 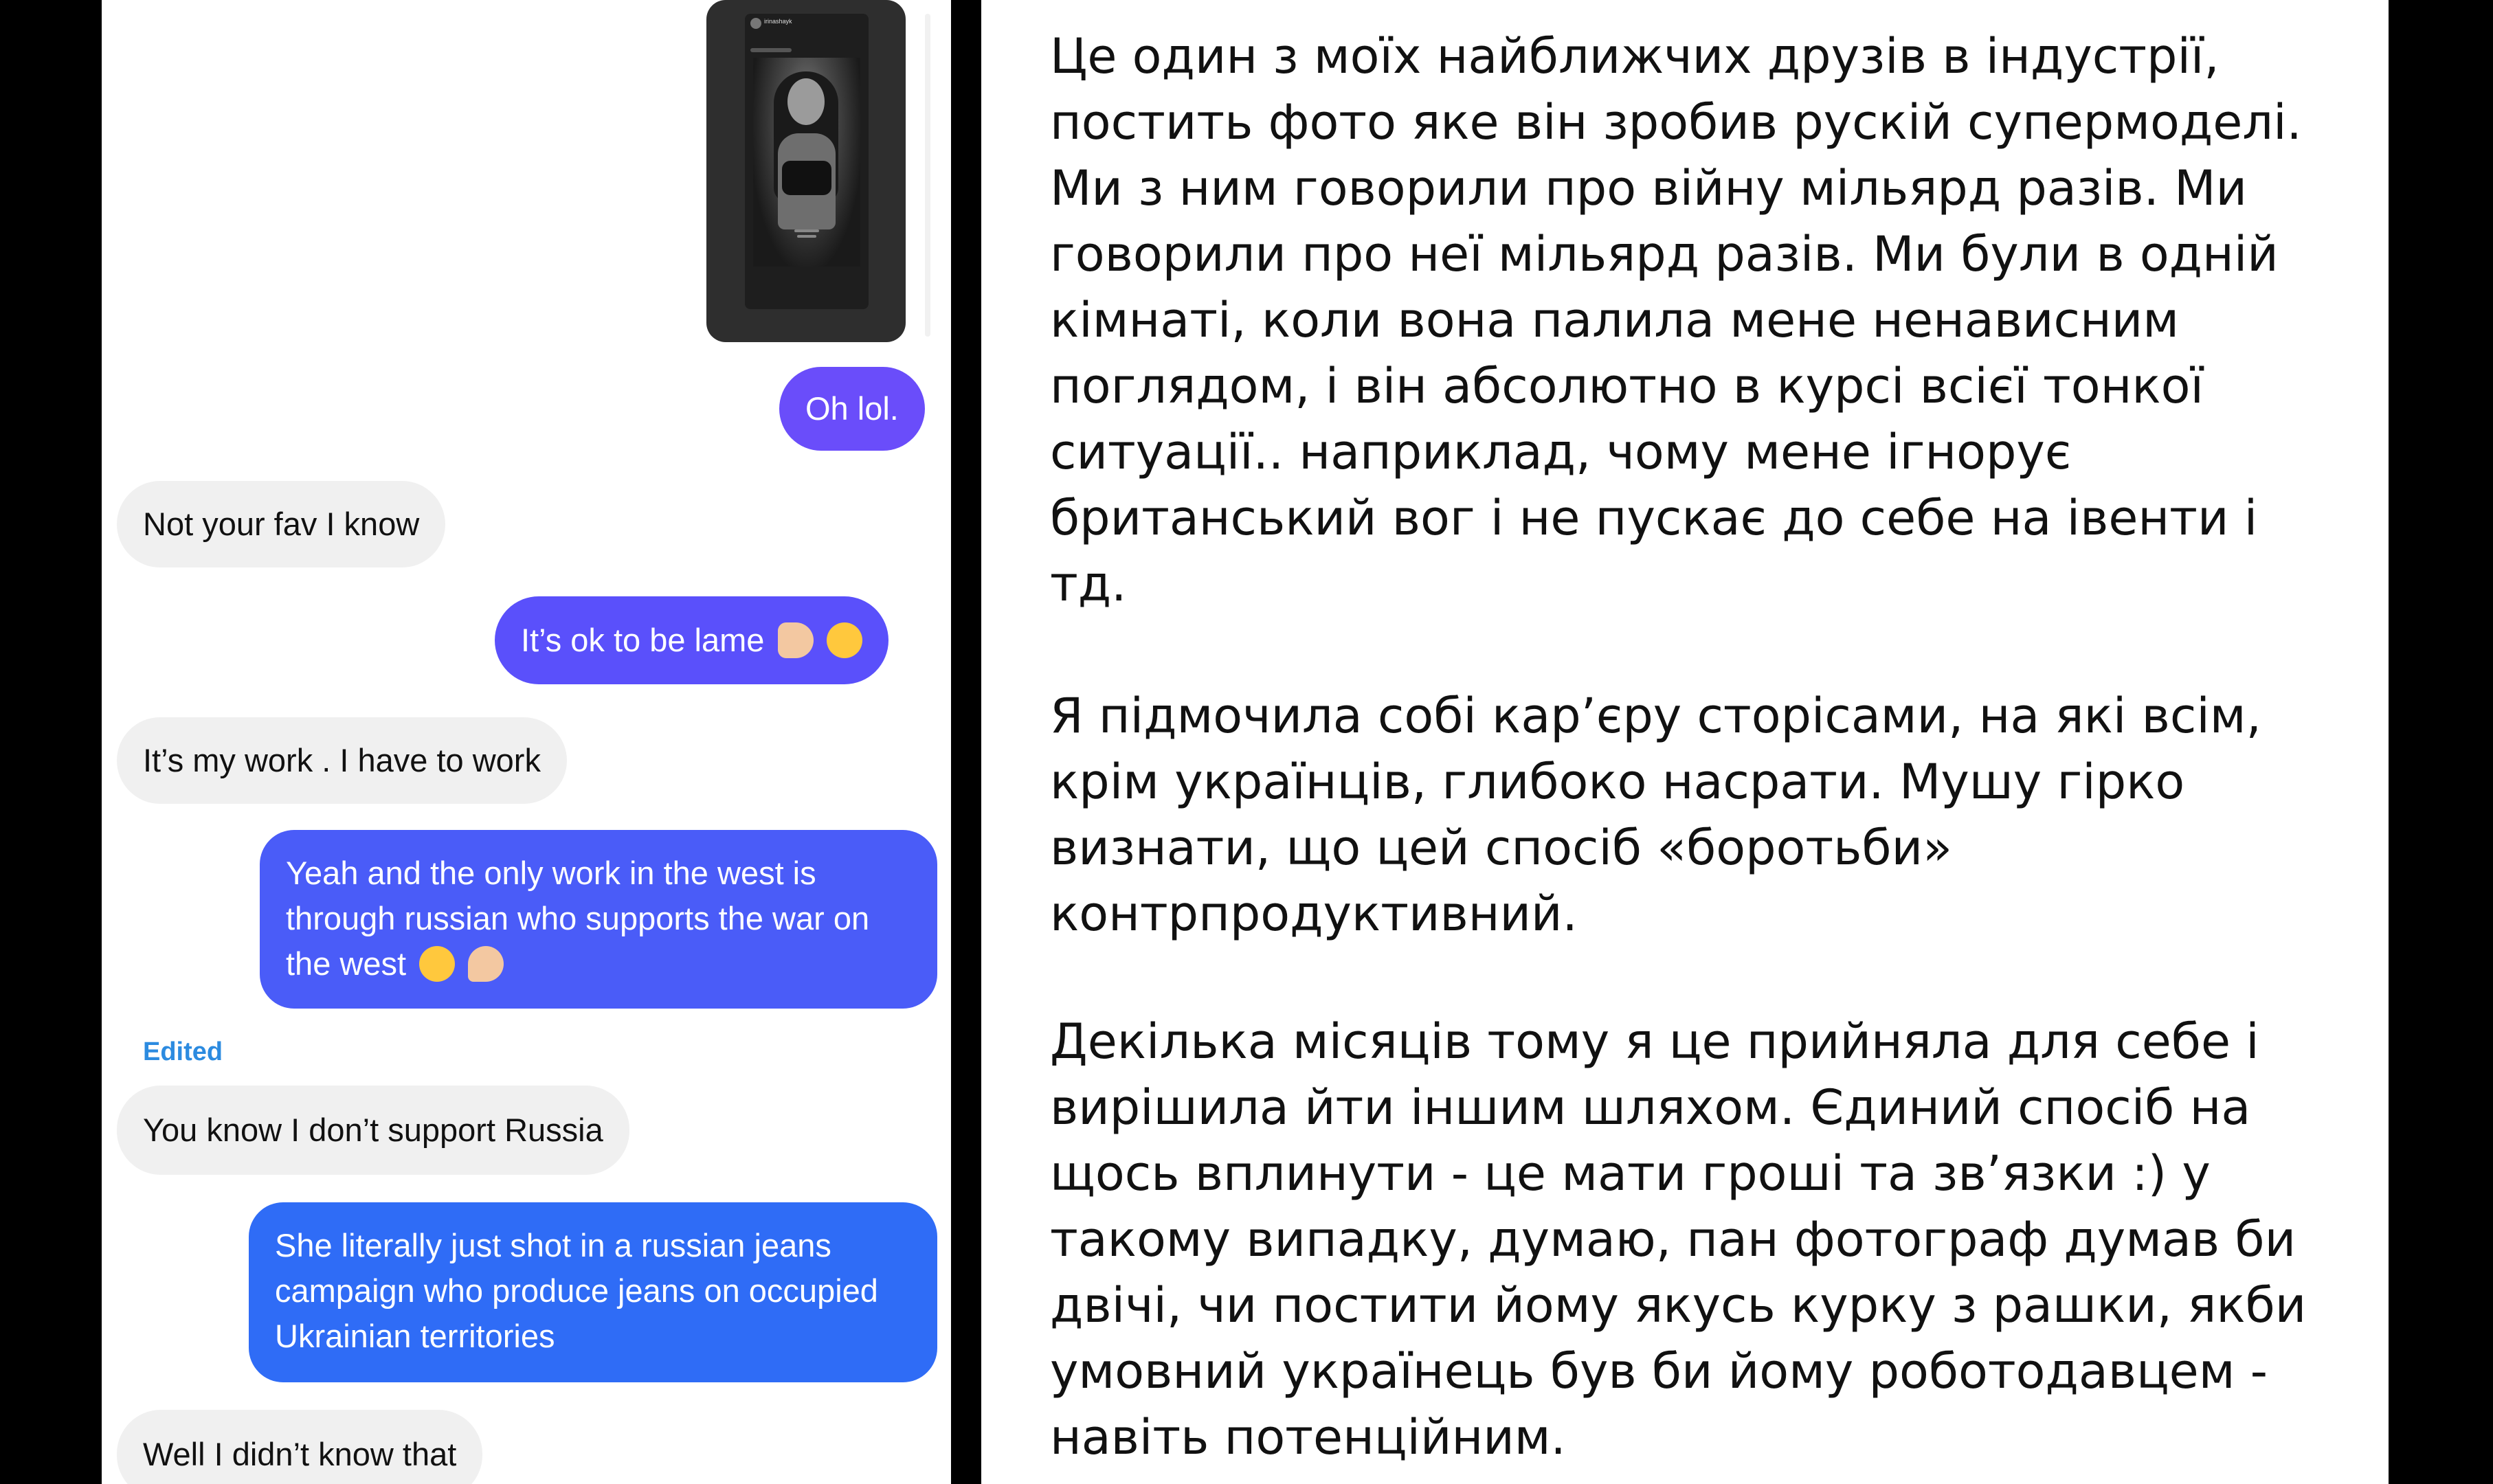 I want to click on story-subtitle-placeholder, so click(x=771, y=50).